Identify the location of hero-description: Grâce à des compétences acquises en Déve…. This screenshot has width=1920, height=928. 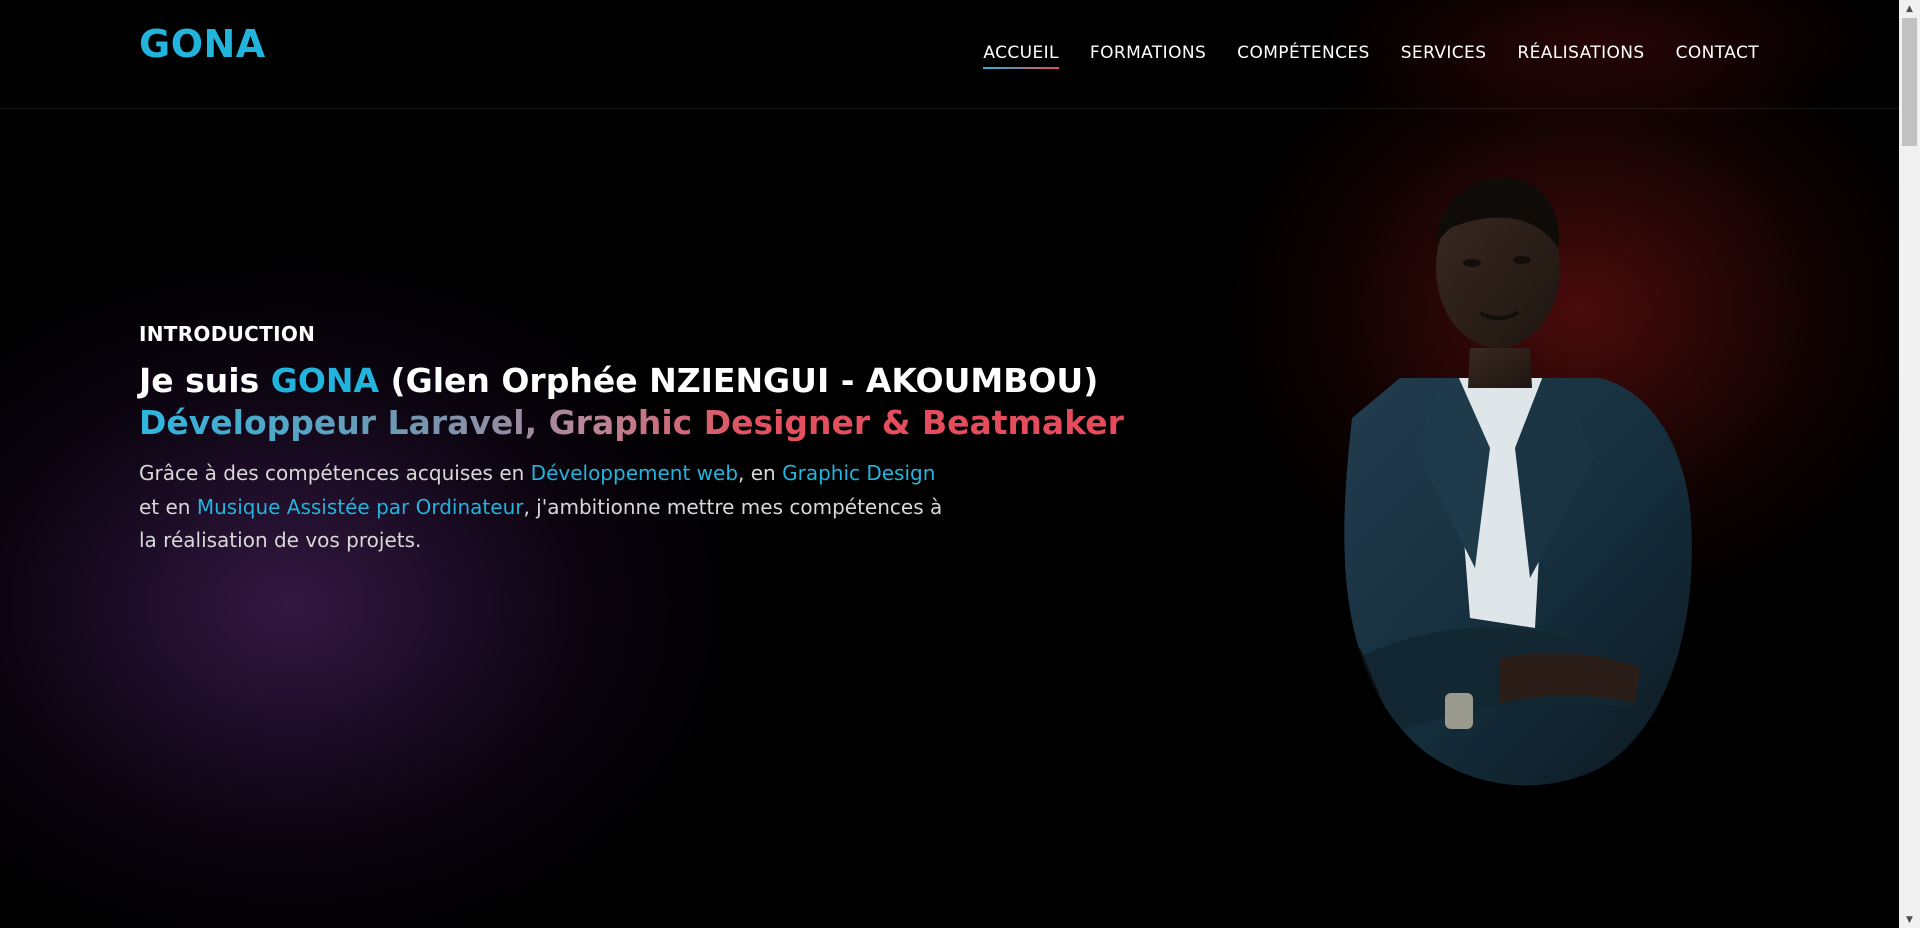
(549, 507).